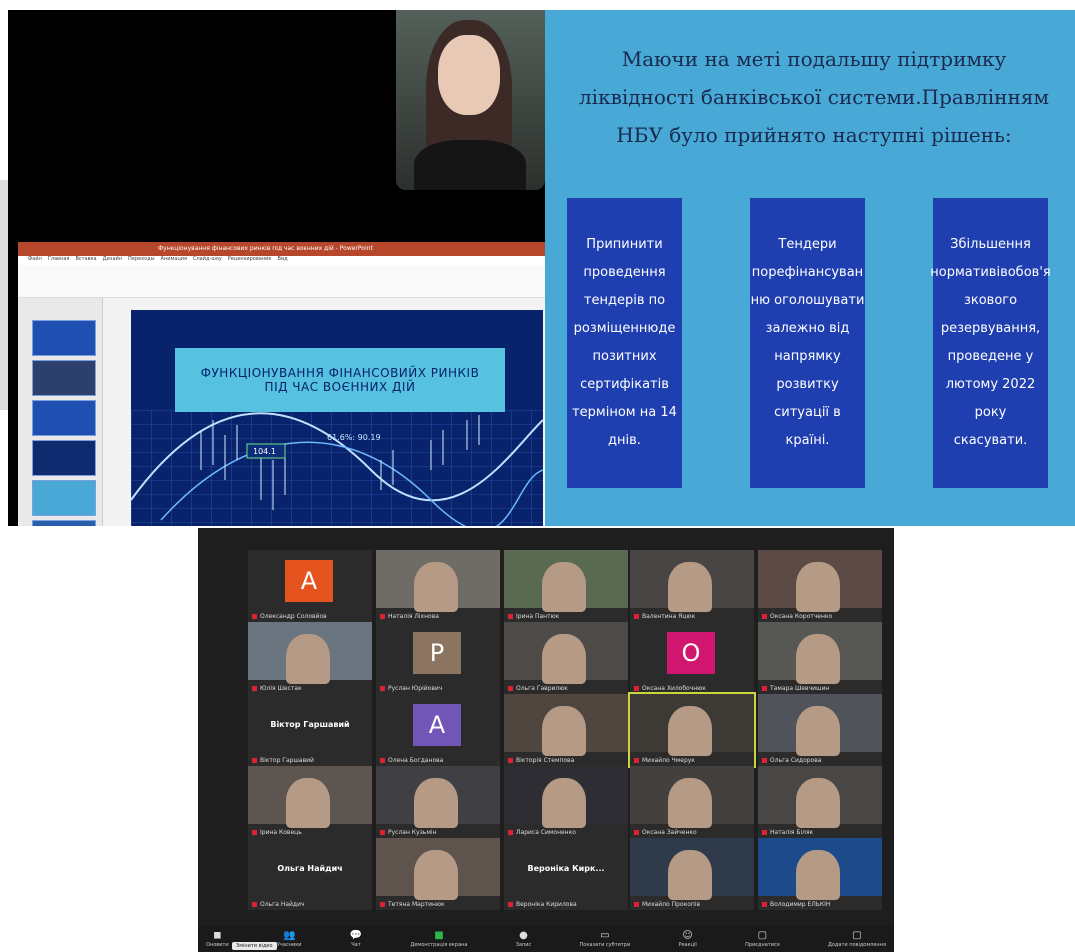  I want to click on participant-tile: Оксана Зайченко, so click(692, 802).